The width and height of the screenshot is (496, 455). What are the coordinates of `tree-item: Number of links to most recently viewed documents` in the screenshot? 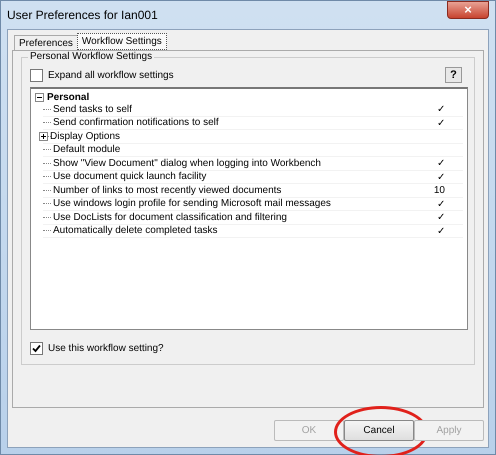 It's located at (239, 190).